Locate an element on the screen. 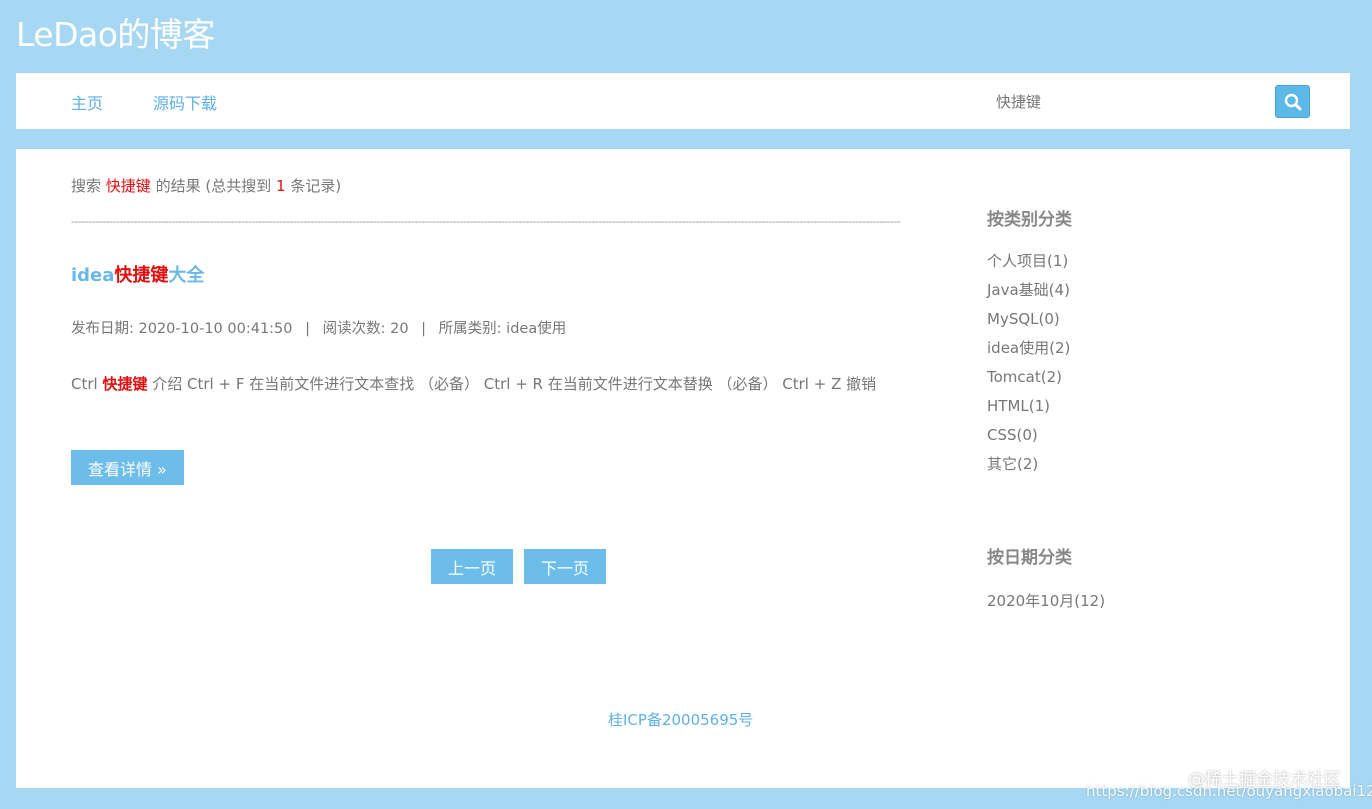  site-title: LeDao的博客 is located at coordinates (115, 32).